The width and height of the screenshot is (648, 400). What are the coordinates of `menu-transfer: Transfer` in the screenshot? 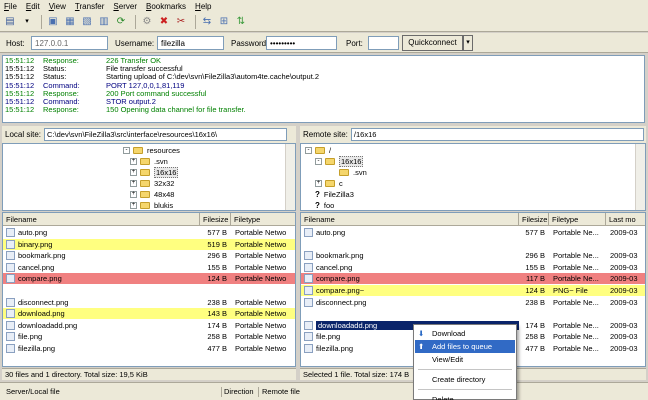 It's located at (90, 7).